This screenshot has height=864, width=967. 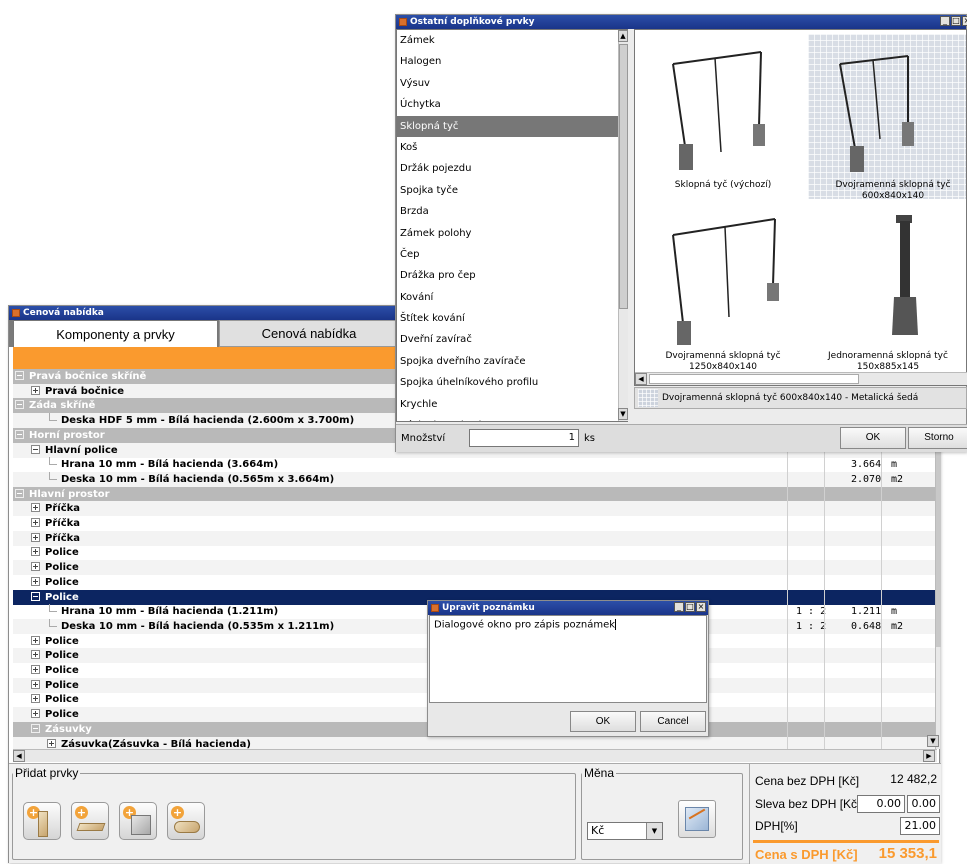 I want to click on tree-row: Zásuvka(Zásuvka - Bílá hacienda), so click(x=474, y=742).